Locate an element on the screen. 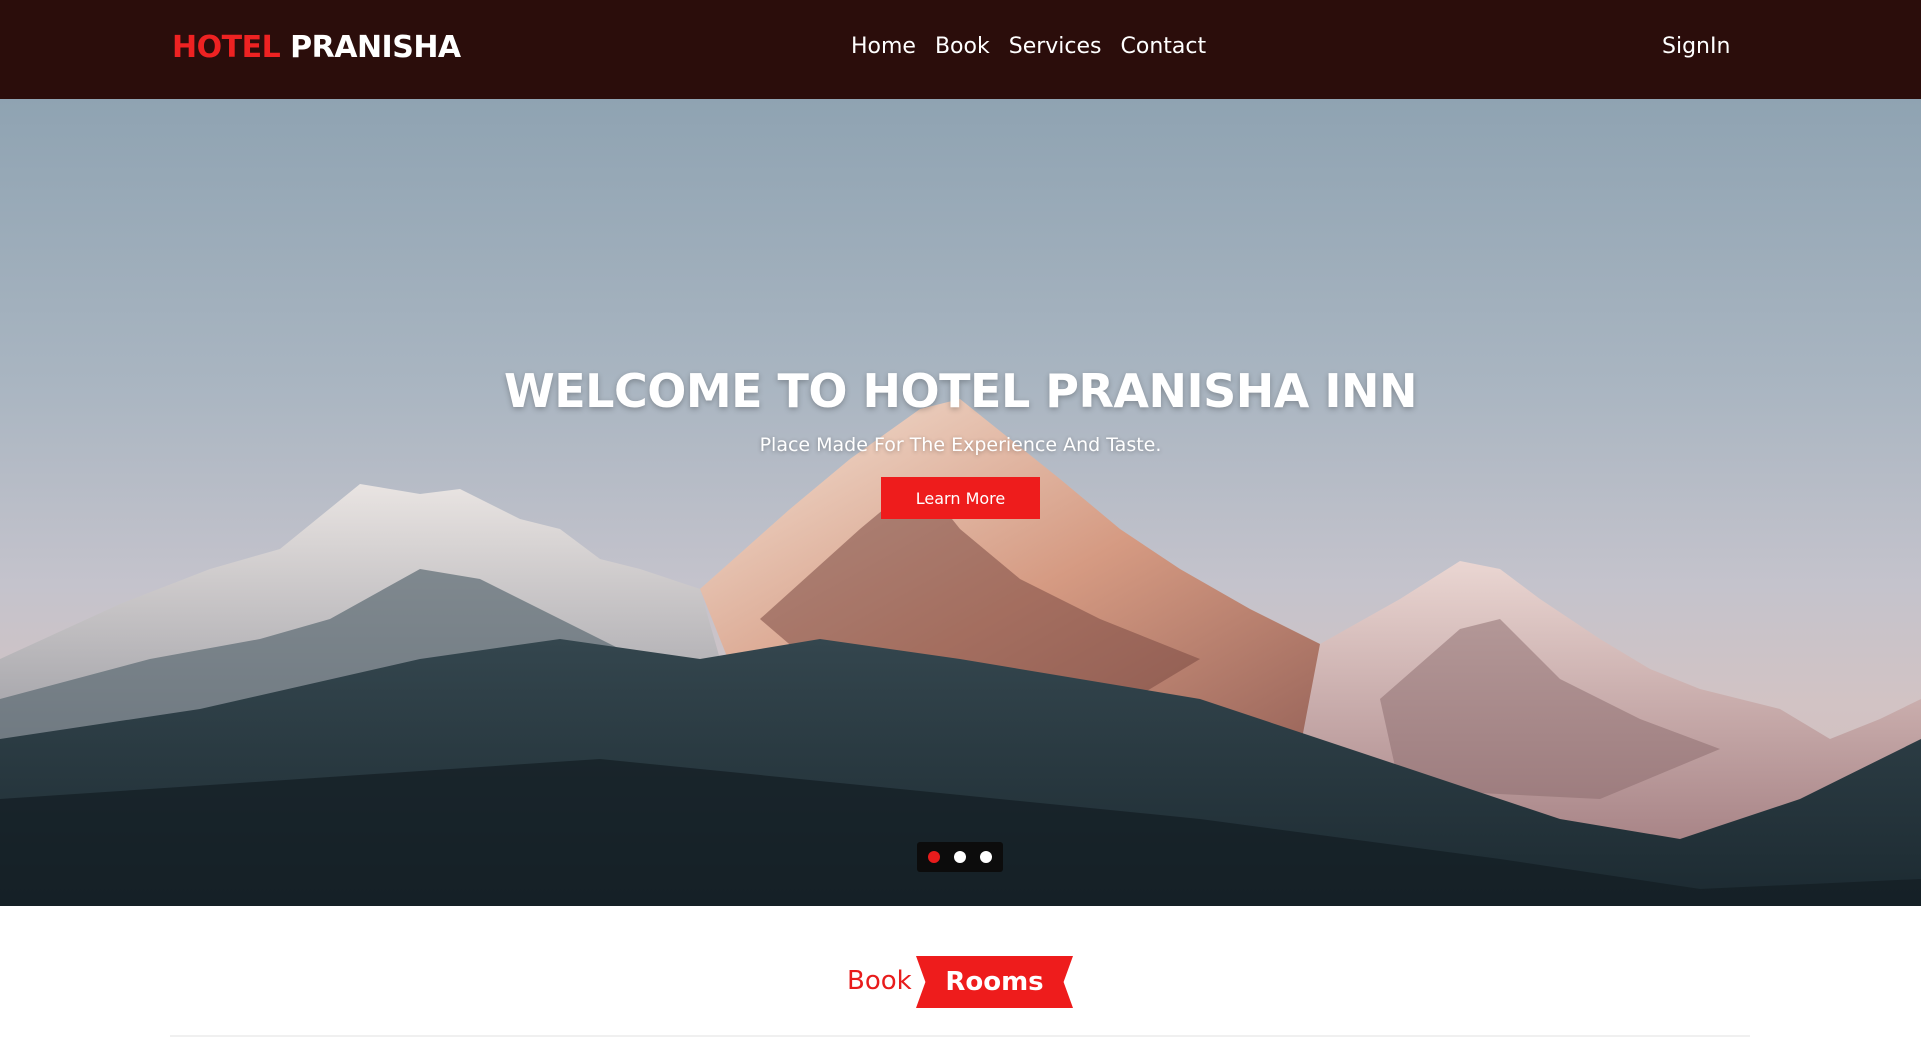  nav-link-book: Book is located at coordinates (962, 46).